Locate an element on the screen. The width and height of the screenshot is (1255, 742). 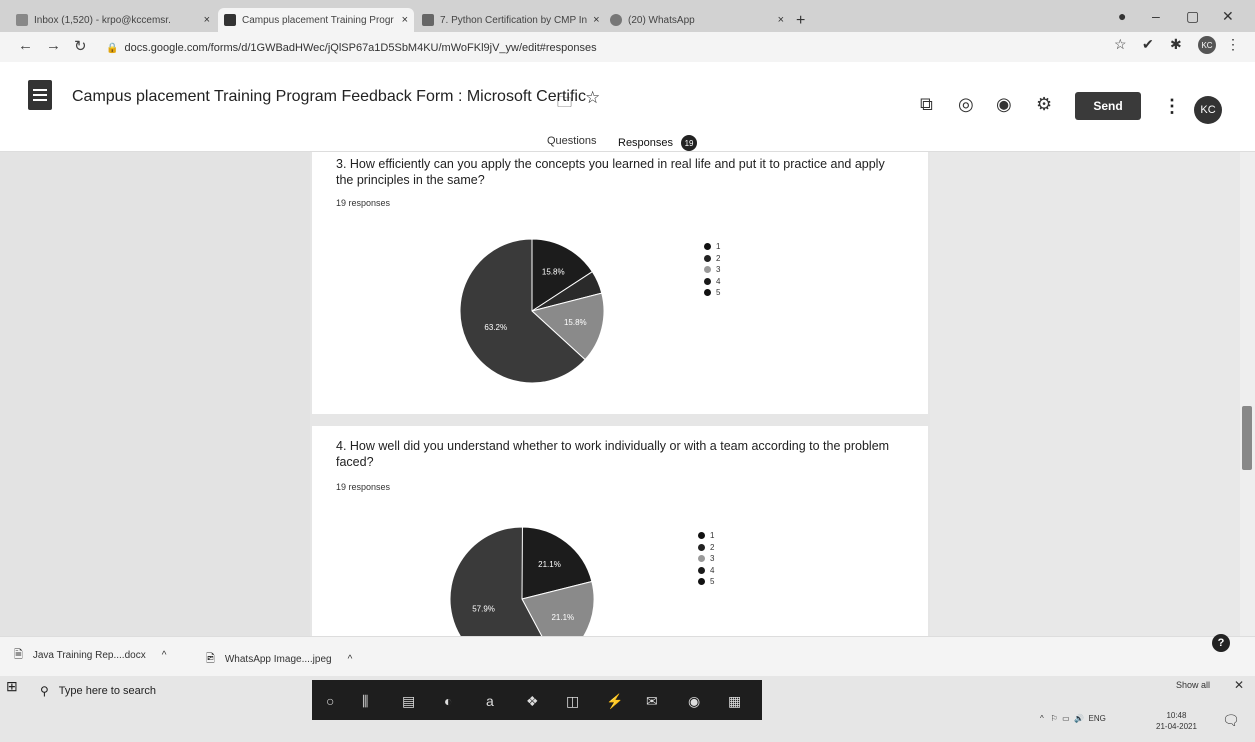
scrollbar-track is located at coordinates (1247, 402).